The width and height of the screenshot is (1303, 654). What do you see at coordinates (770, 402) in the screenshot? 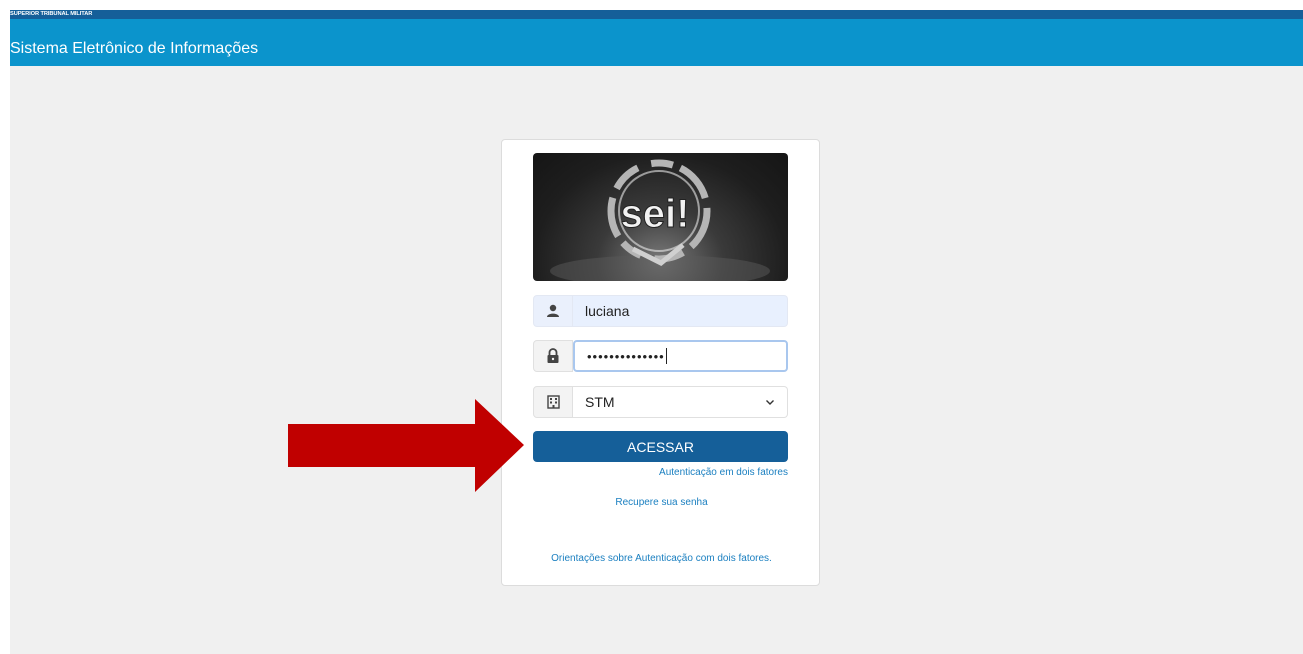
I see `chevron-down-icon` at bounding box center [770, 402].